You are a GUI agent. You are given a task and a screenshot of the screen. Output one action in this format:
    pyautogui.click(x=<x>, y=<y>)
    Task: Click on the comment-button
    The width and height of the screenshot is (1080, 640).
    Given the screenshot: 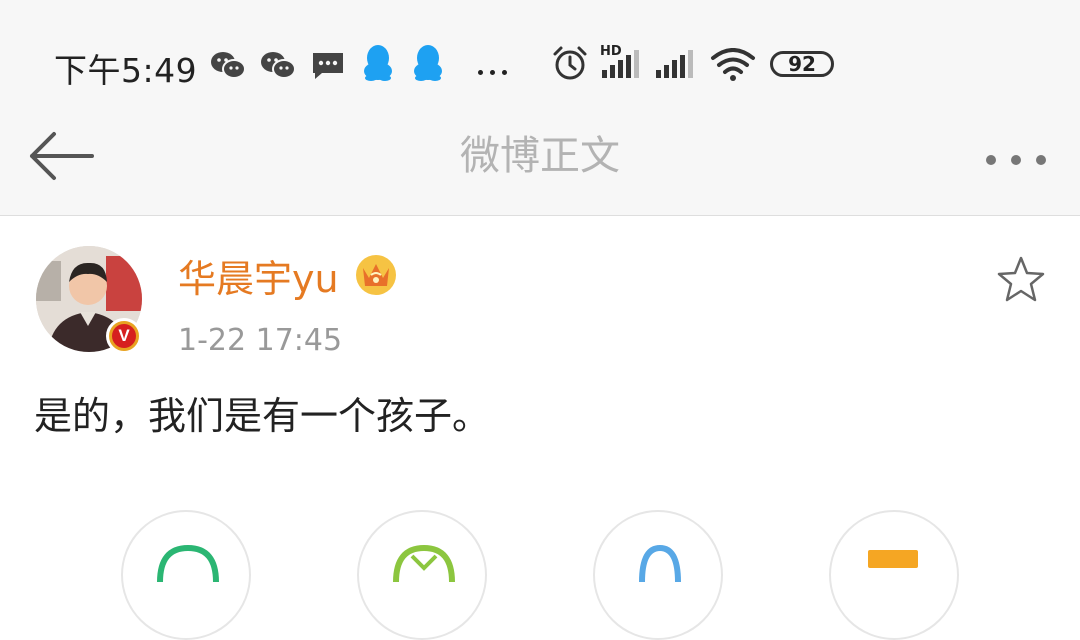 What is the action you would take?
    pyautogui.click(x=422, y=575)
    